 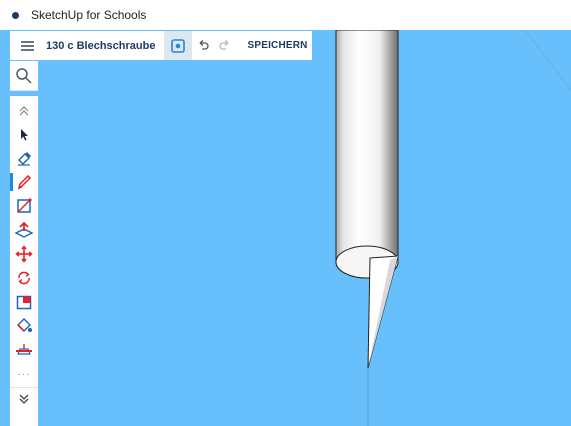 I want to click on window-title: SketchUp for Schools, so click(x=89, y=15).